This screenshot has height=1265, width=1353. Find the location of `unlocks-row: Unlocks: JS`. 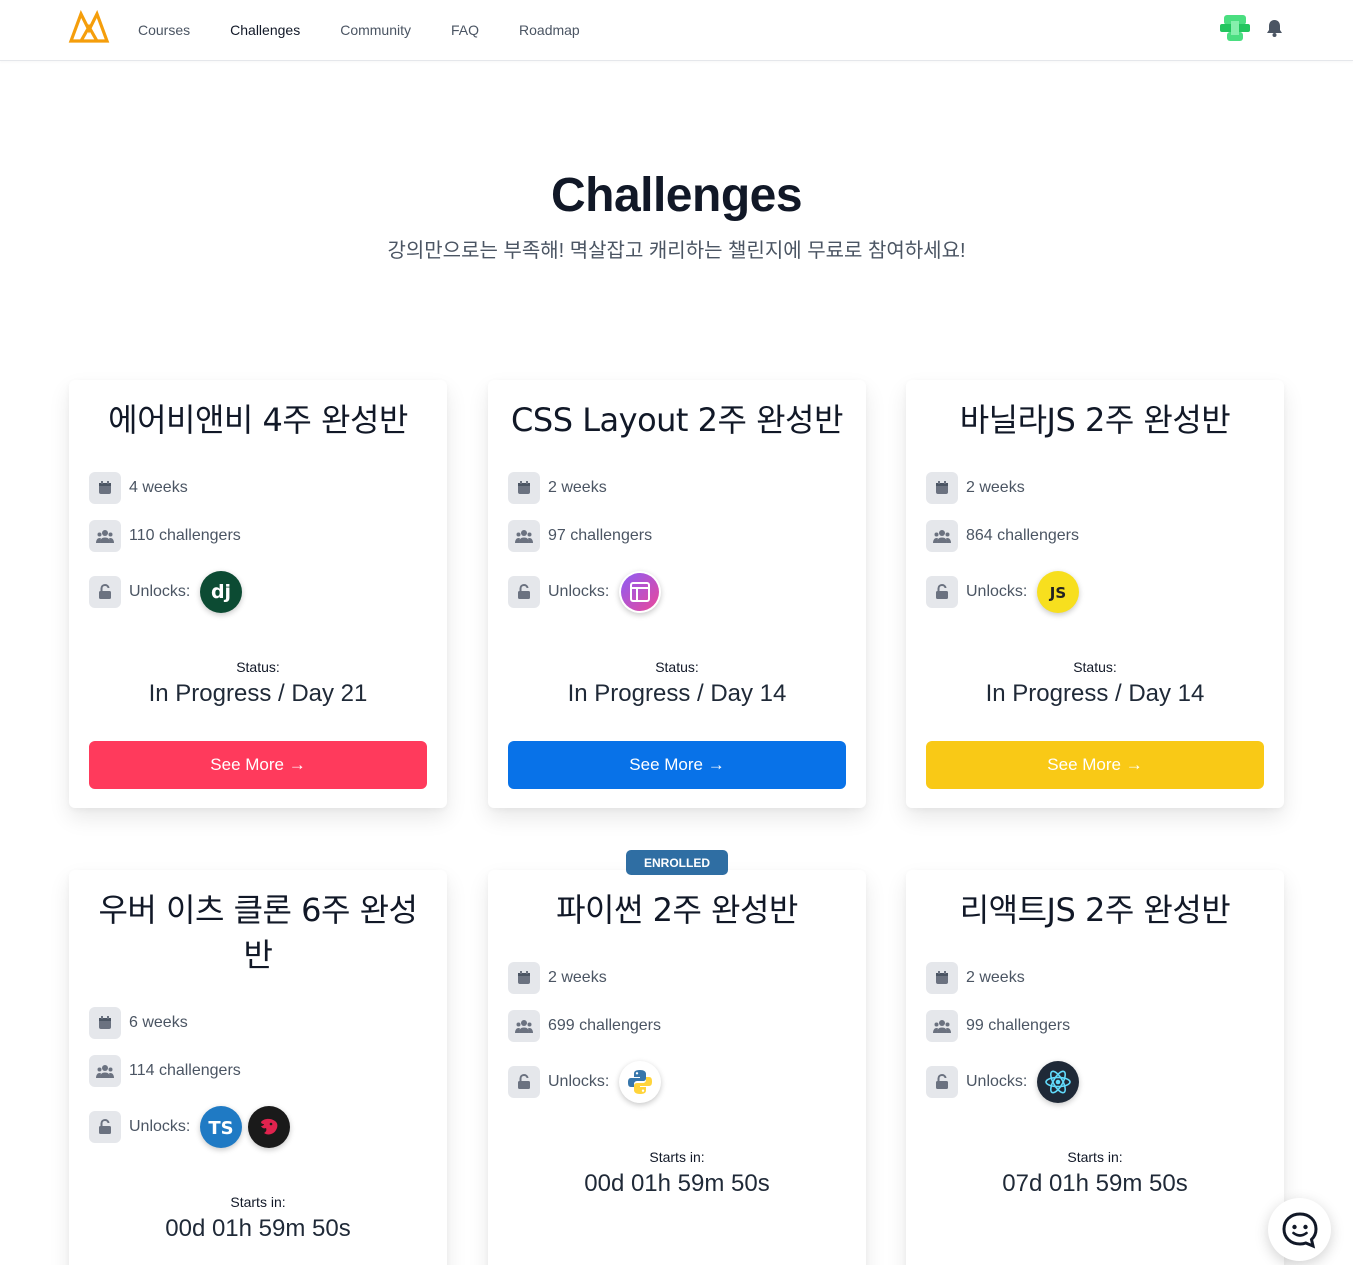

unlocks-row: Unlocks: JS is located at coordinates (1003, 592).